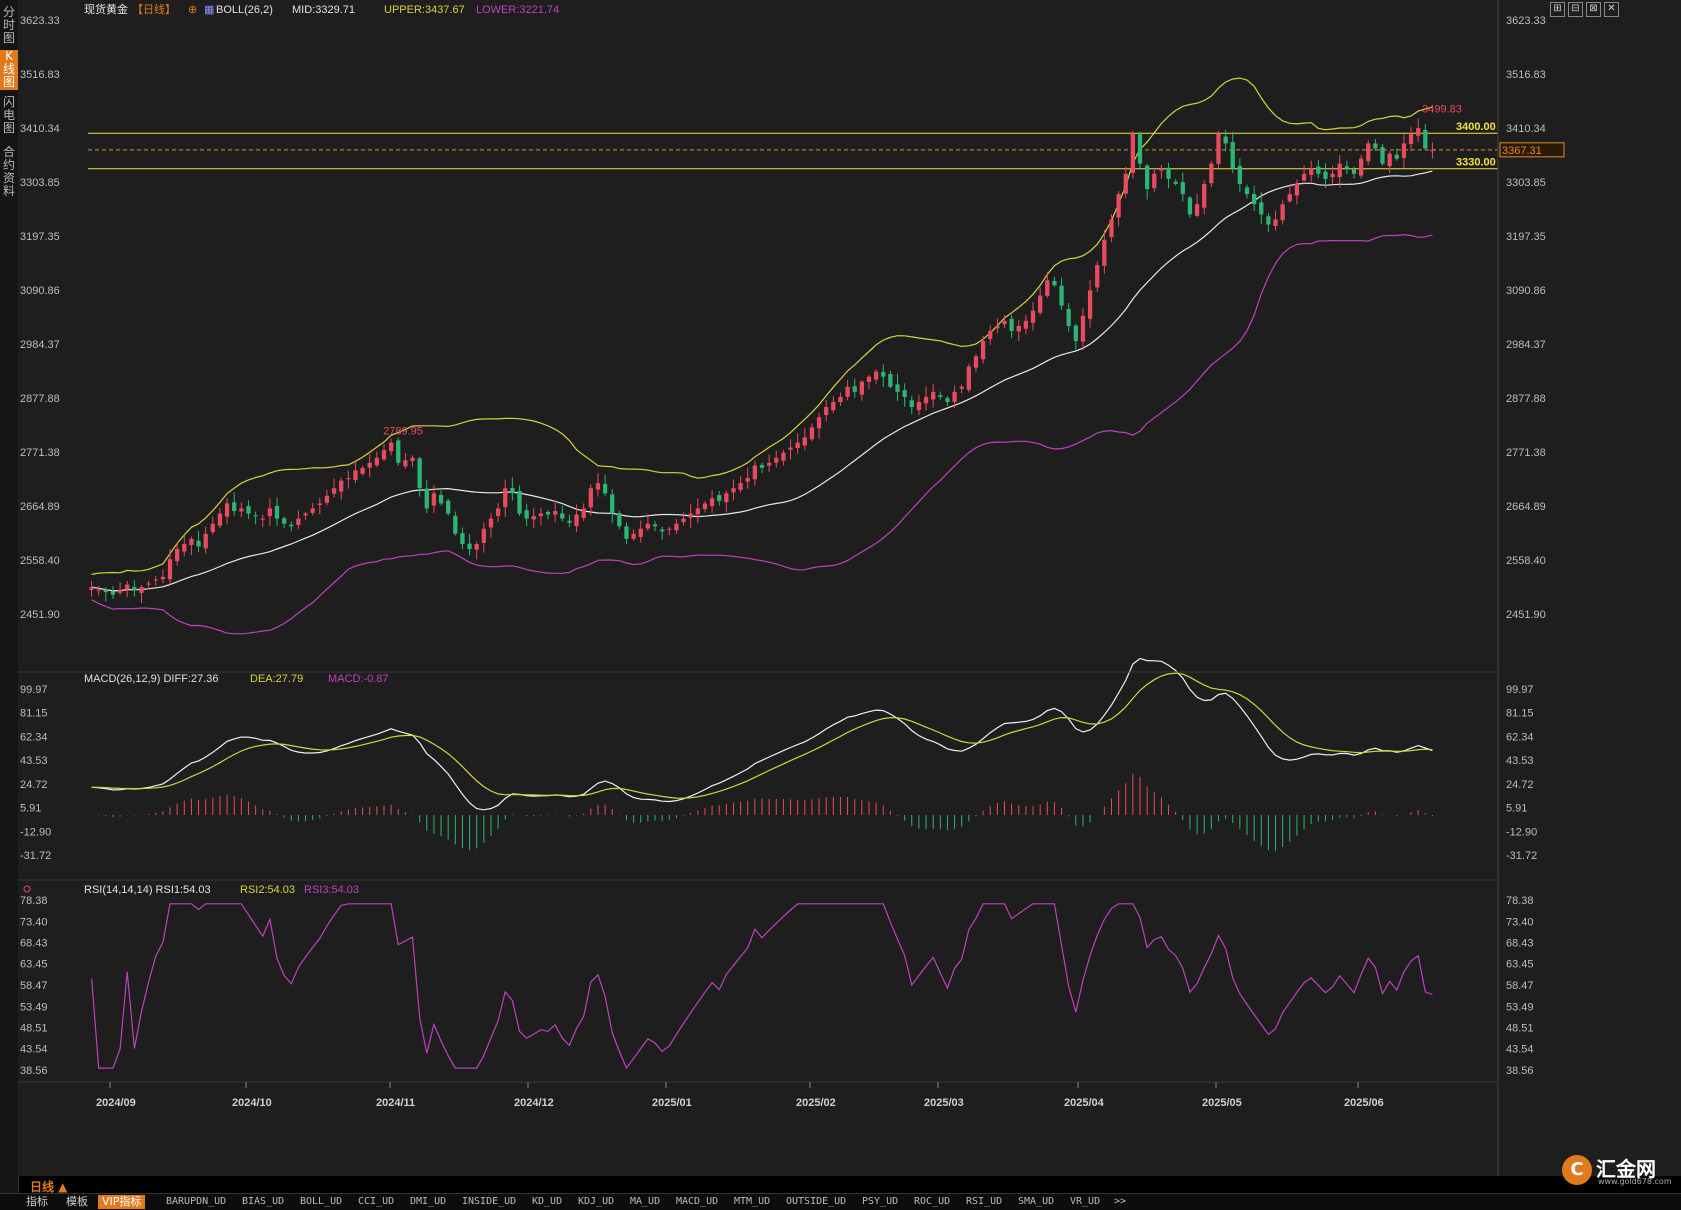 This screenshot has width=1681, height=1210. Describe the element at coordinates (816, 1202) in the screenshot. I see `indicator-outside: OUTSIDE_UD` at that location.